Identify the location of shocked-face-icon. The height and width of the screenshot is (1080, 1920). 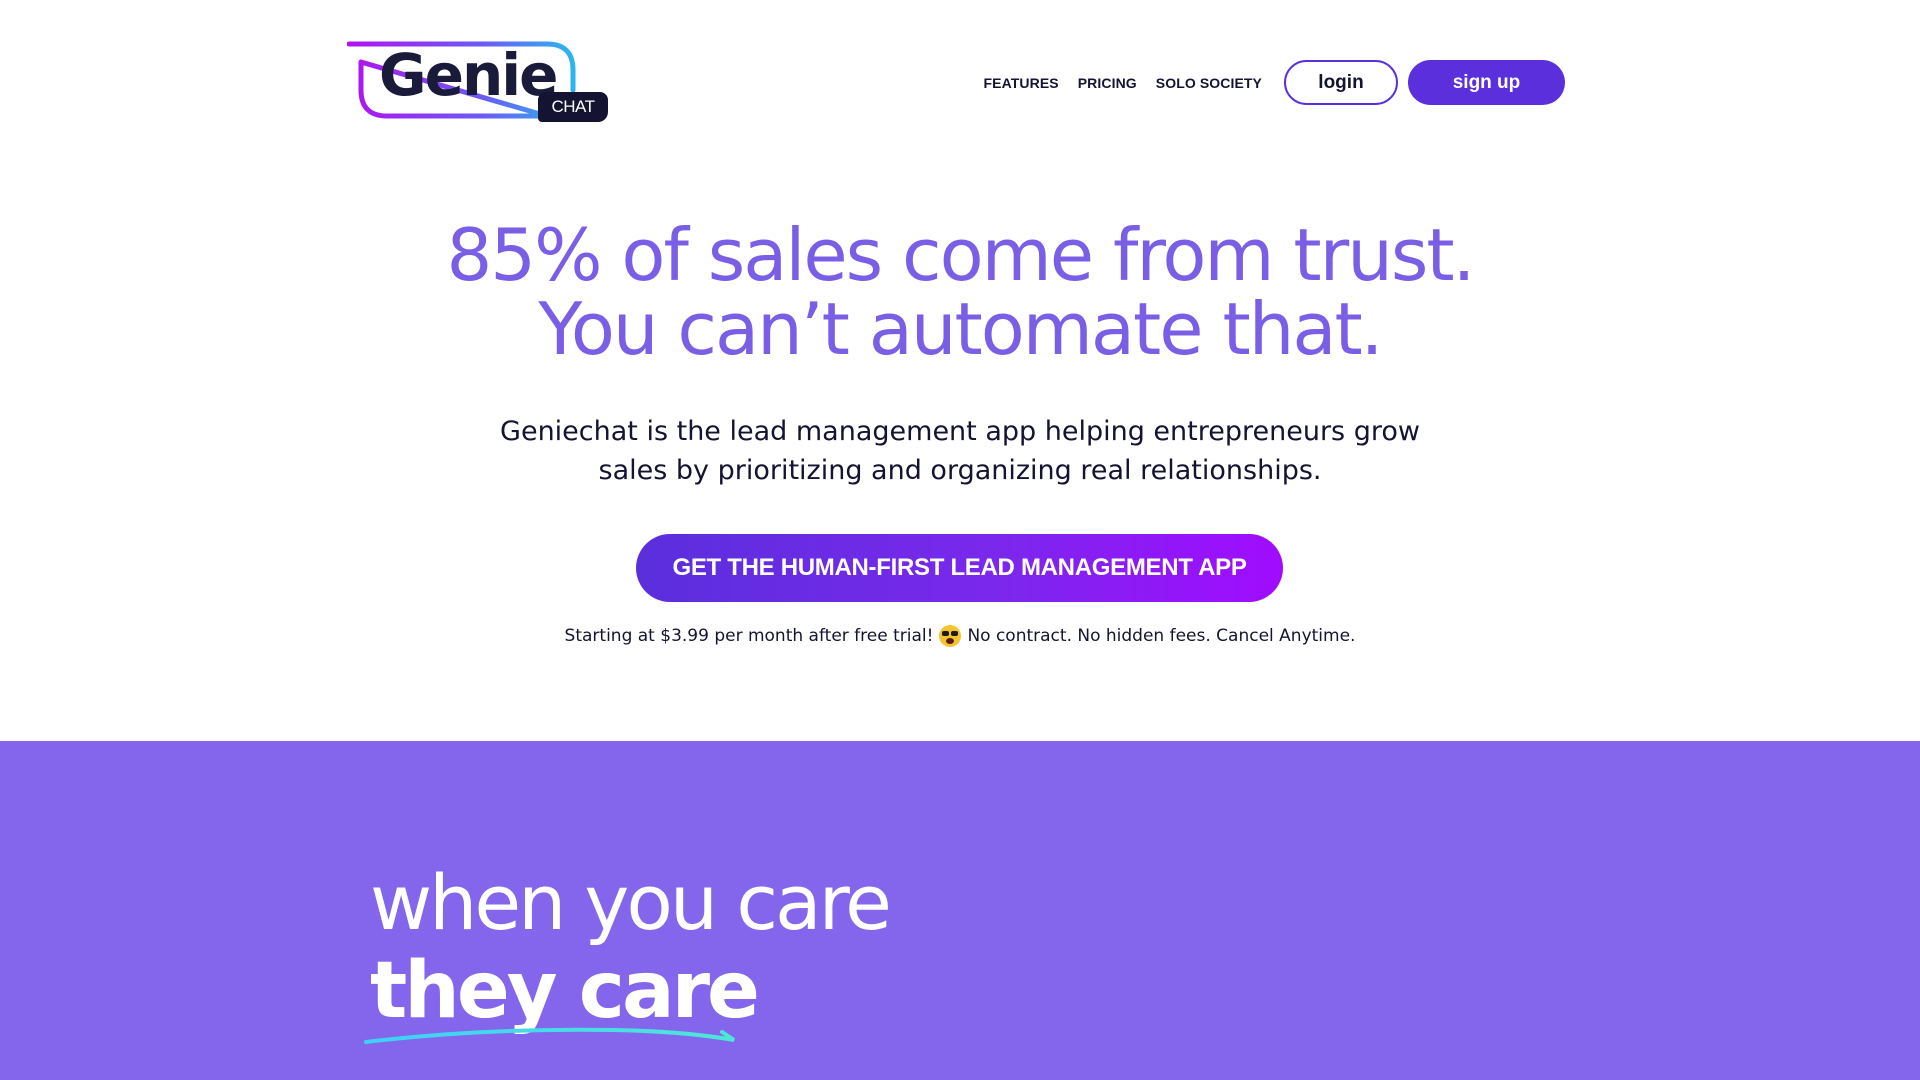
(950, 636).